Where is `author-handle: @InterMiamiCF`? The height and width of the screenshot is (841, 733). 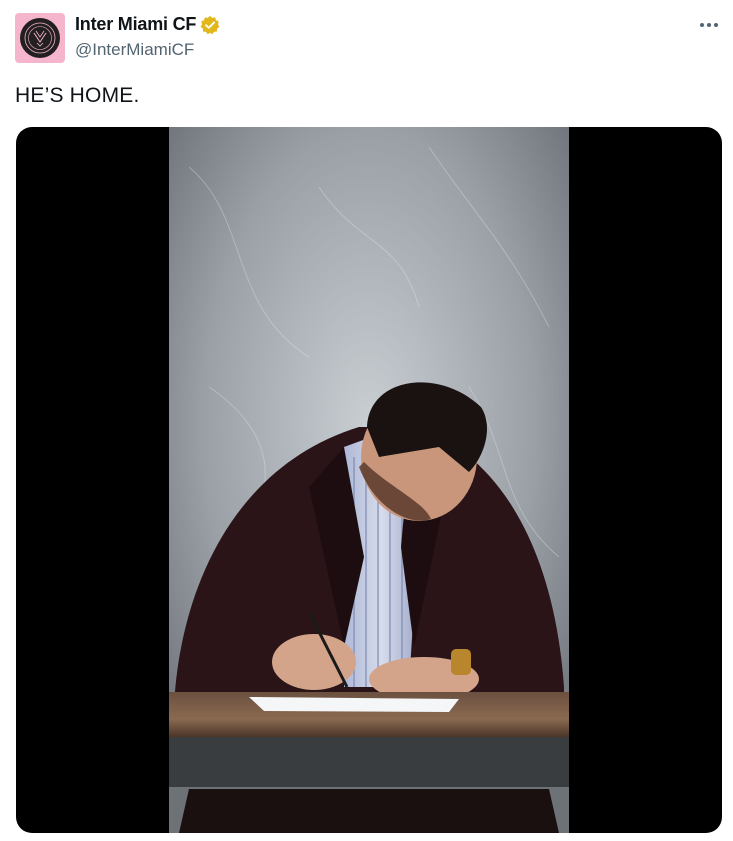
author-handle: @InterMiamiCF is located at coordinates (134, 50).